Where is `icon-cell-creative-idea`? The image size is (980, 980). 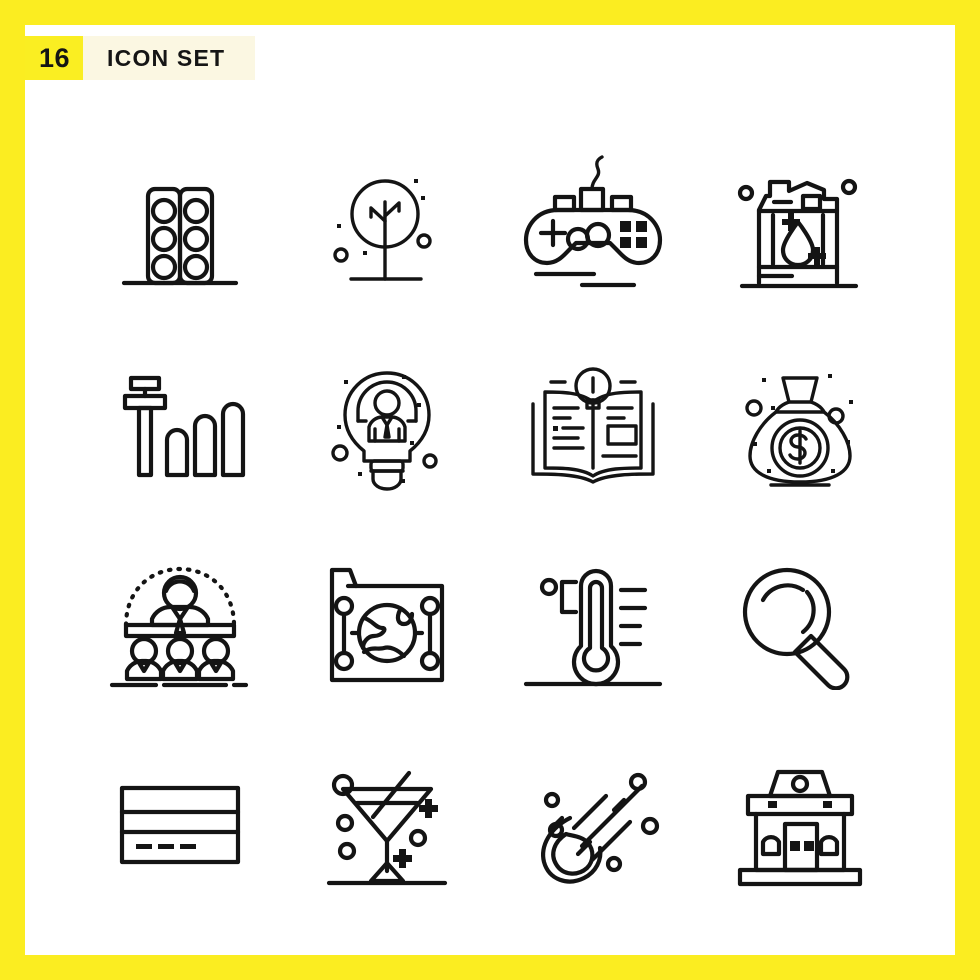 icon-cell-creative-idea is located at coordinates (387, 425).